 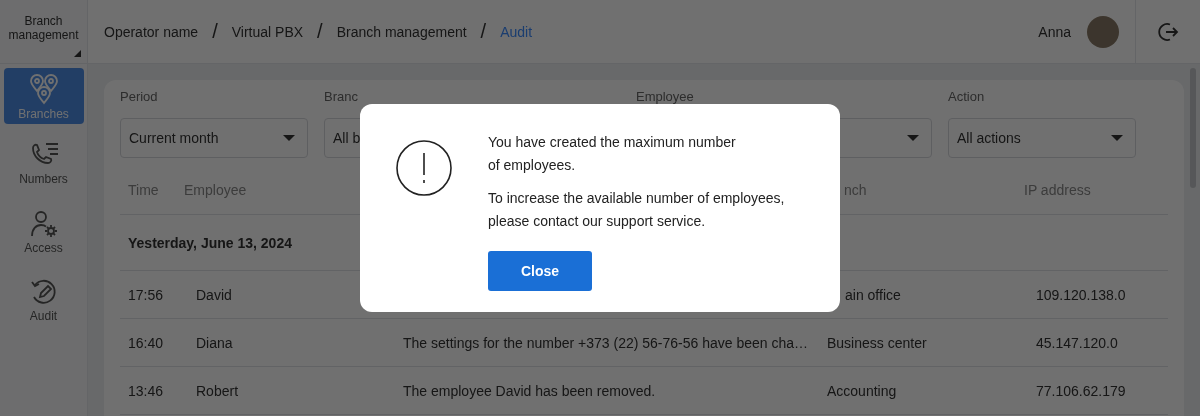 What do you see at coordinates (877, 342) in the screenshot?
I see `table-cell-text: Business center` at bounding box center [877, 342].